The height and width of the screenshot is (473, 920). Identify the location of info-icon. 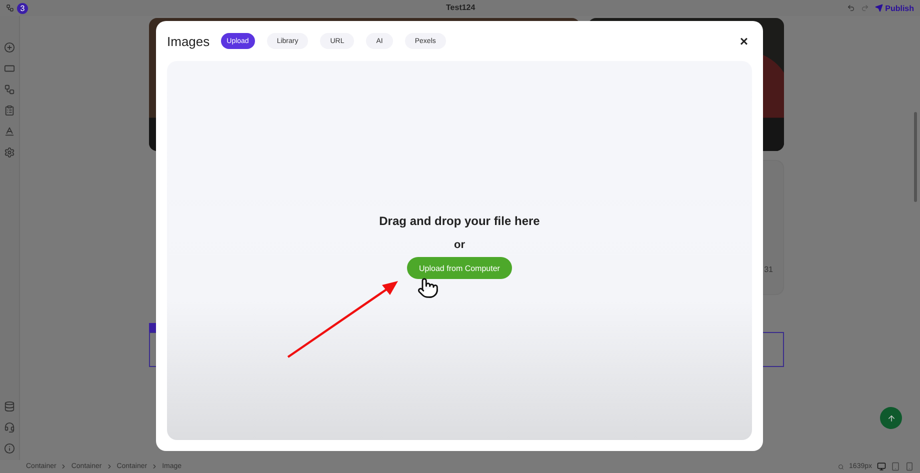
(9, 448).